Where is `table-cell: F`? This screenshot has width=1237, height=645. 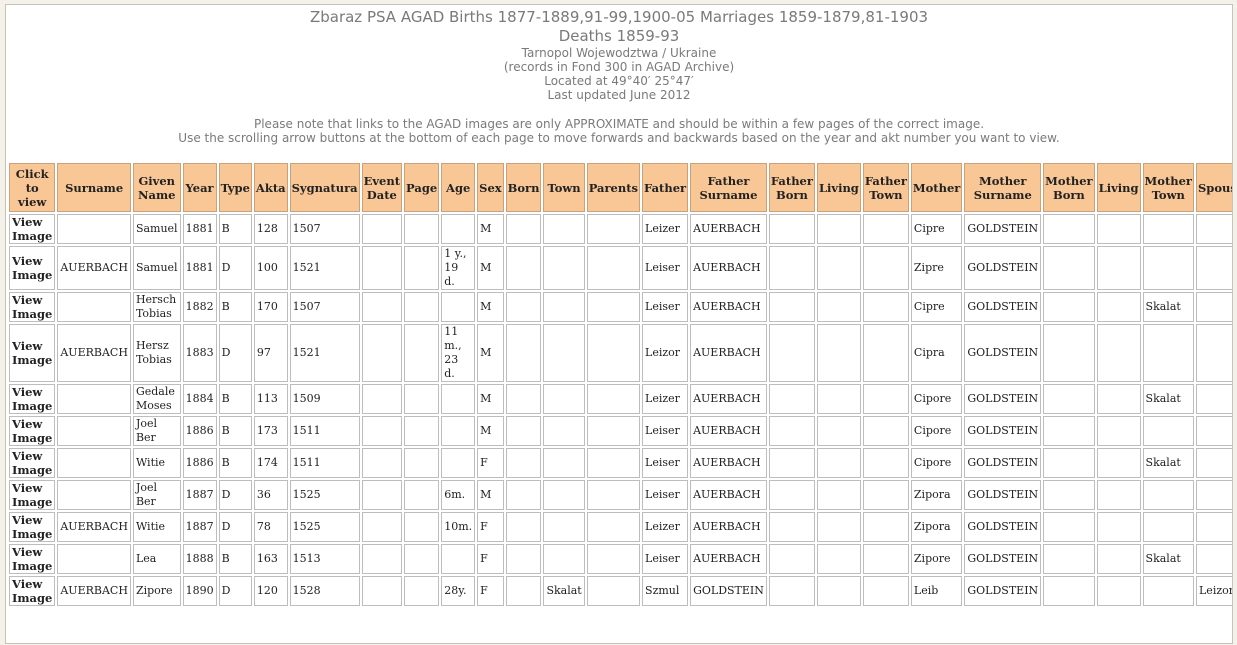 table-cell: F is located at coordinates (490, 559).